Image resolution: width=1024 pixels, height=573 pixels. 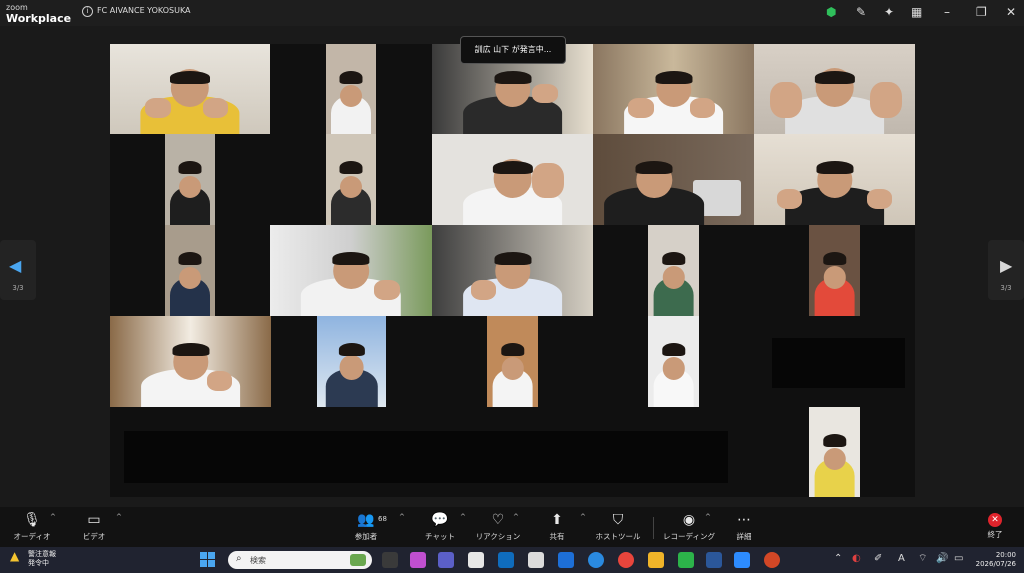 I want to click on task-view-icon, so click(x=390, y=560).